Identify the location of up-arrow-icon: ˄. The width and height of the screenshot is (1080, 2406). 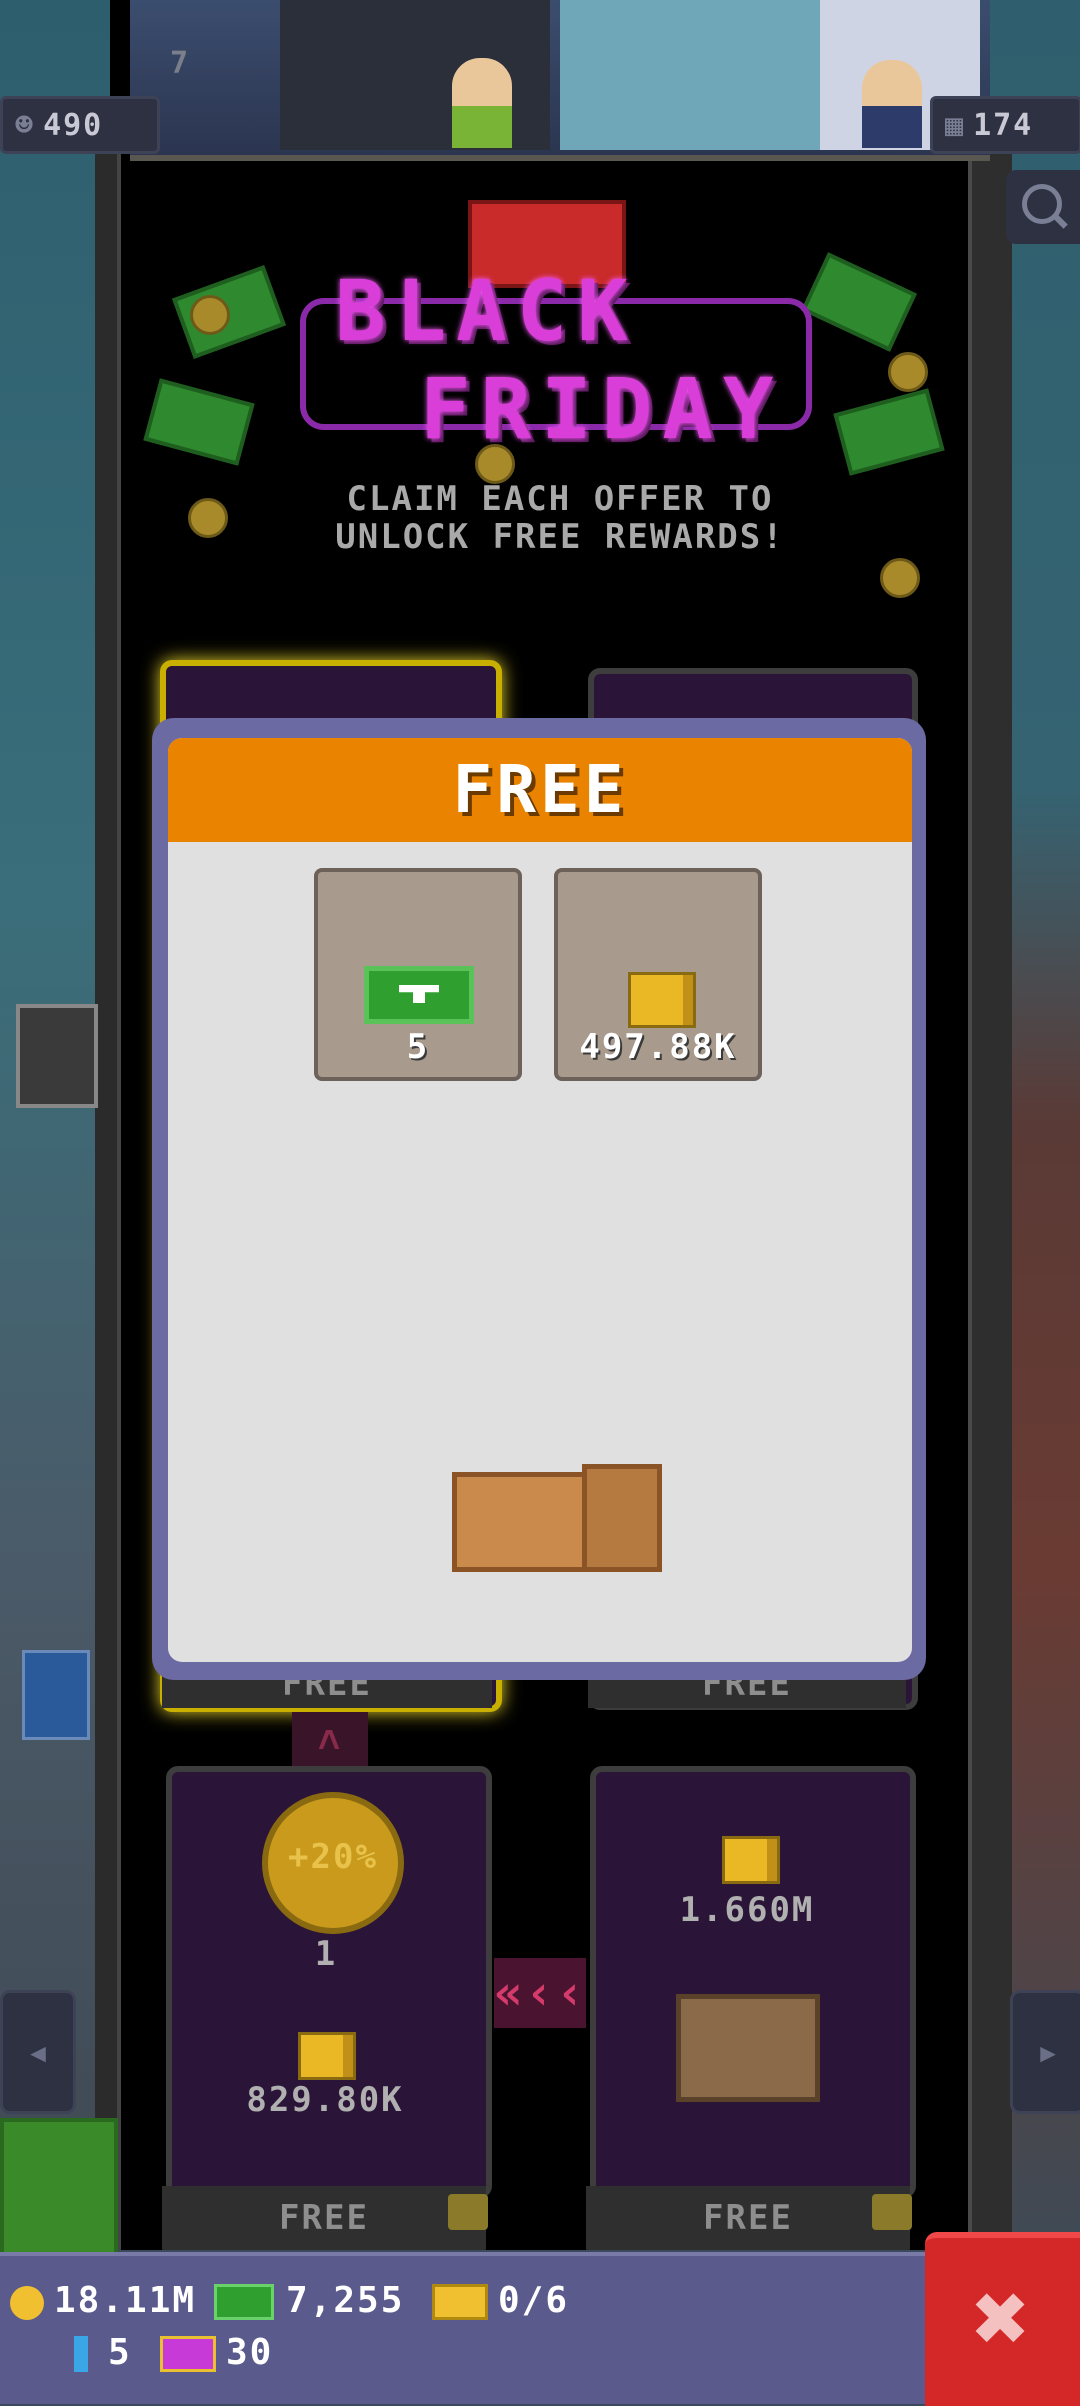
(330, 1740).